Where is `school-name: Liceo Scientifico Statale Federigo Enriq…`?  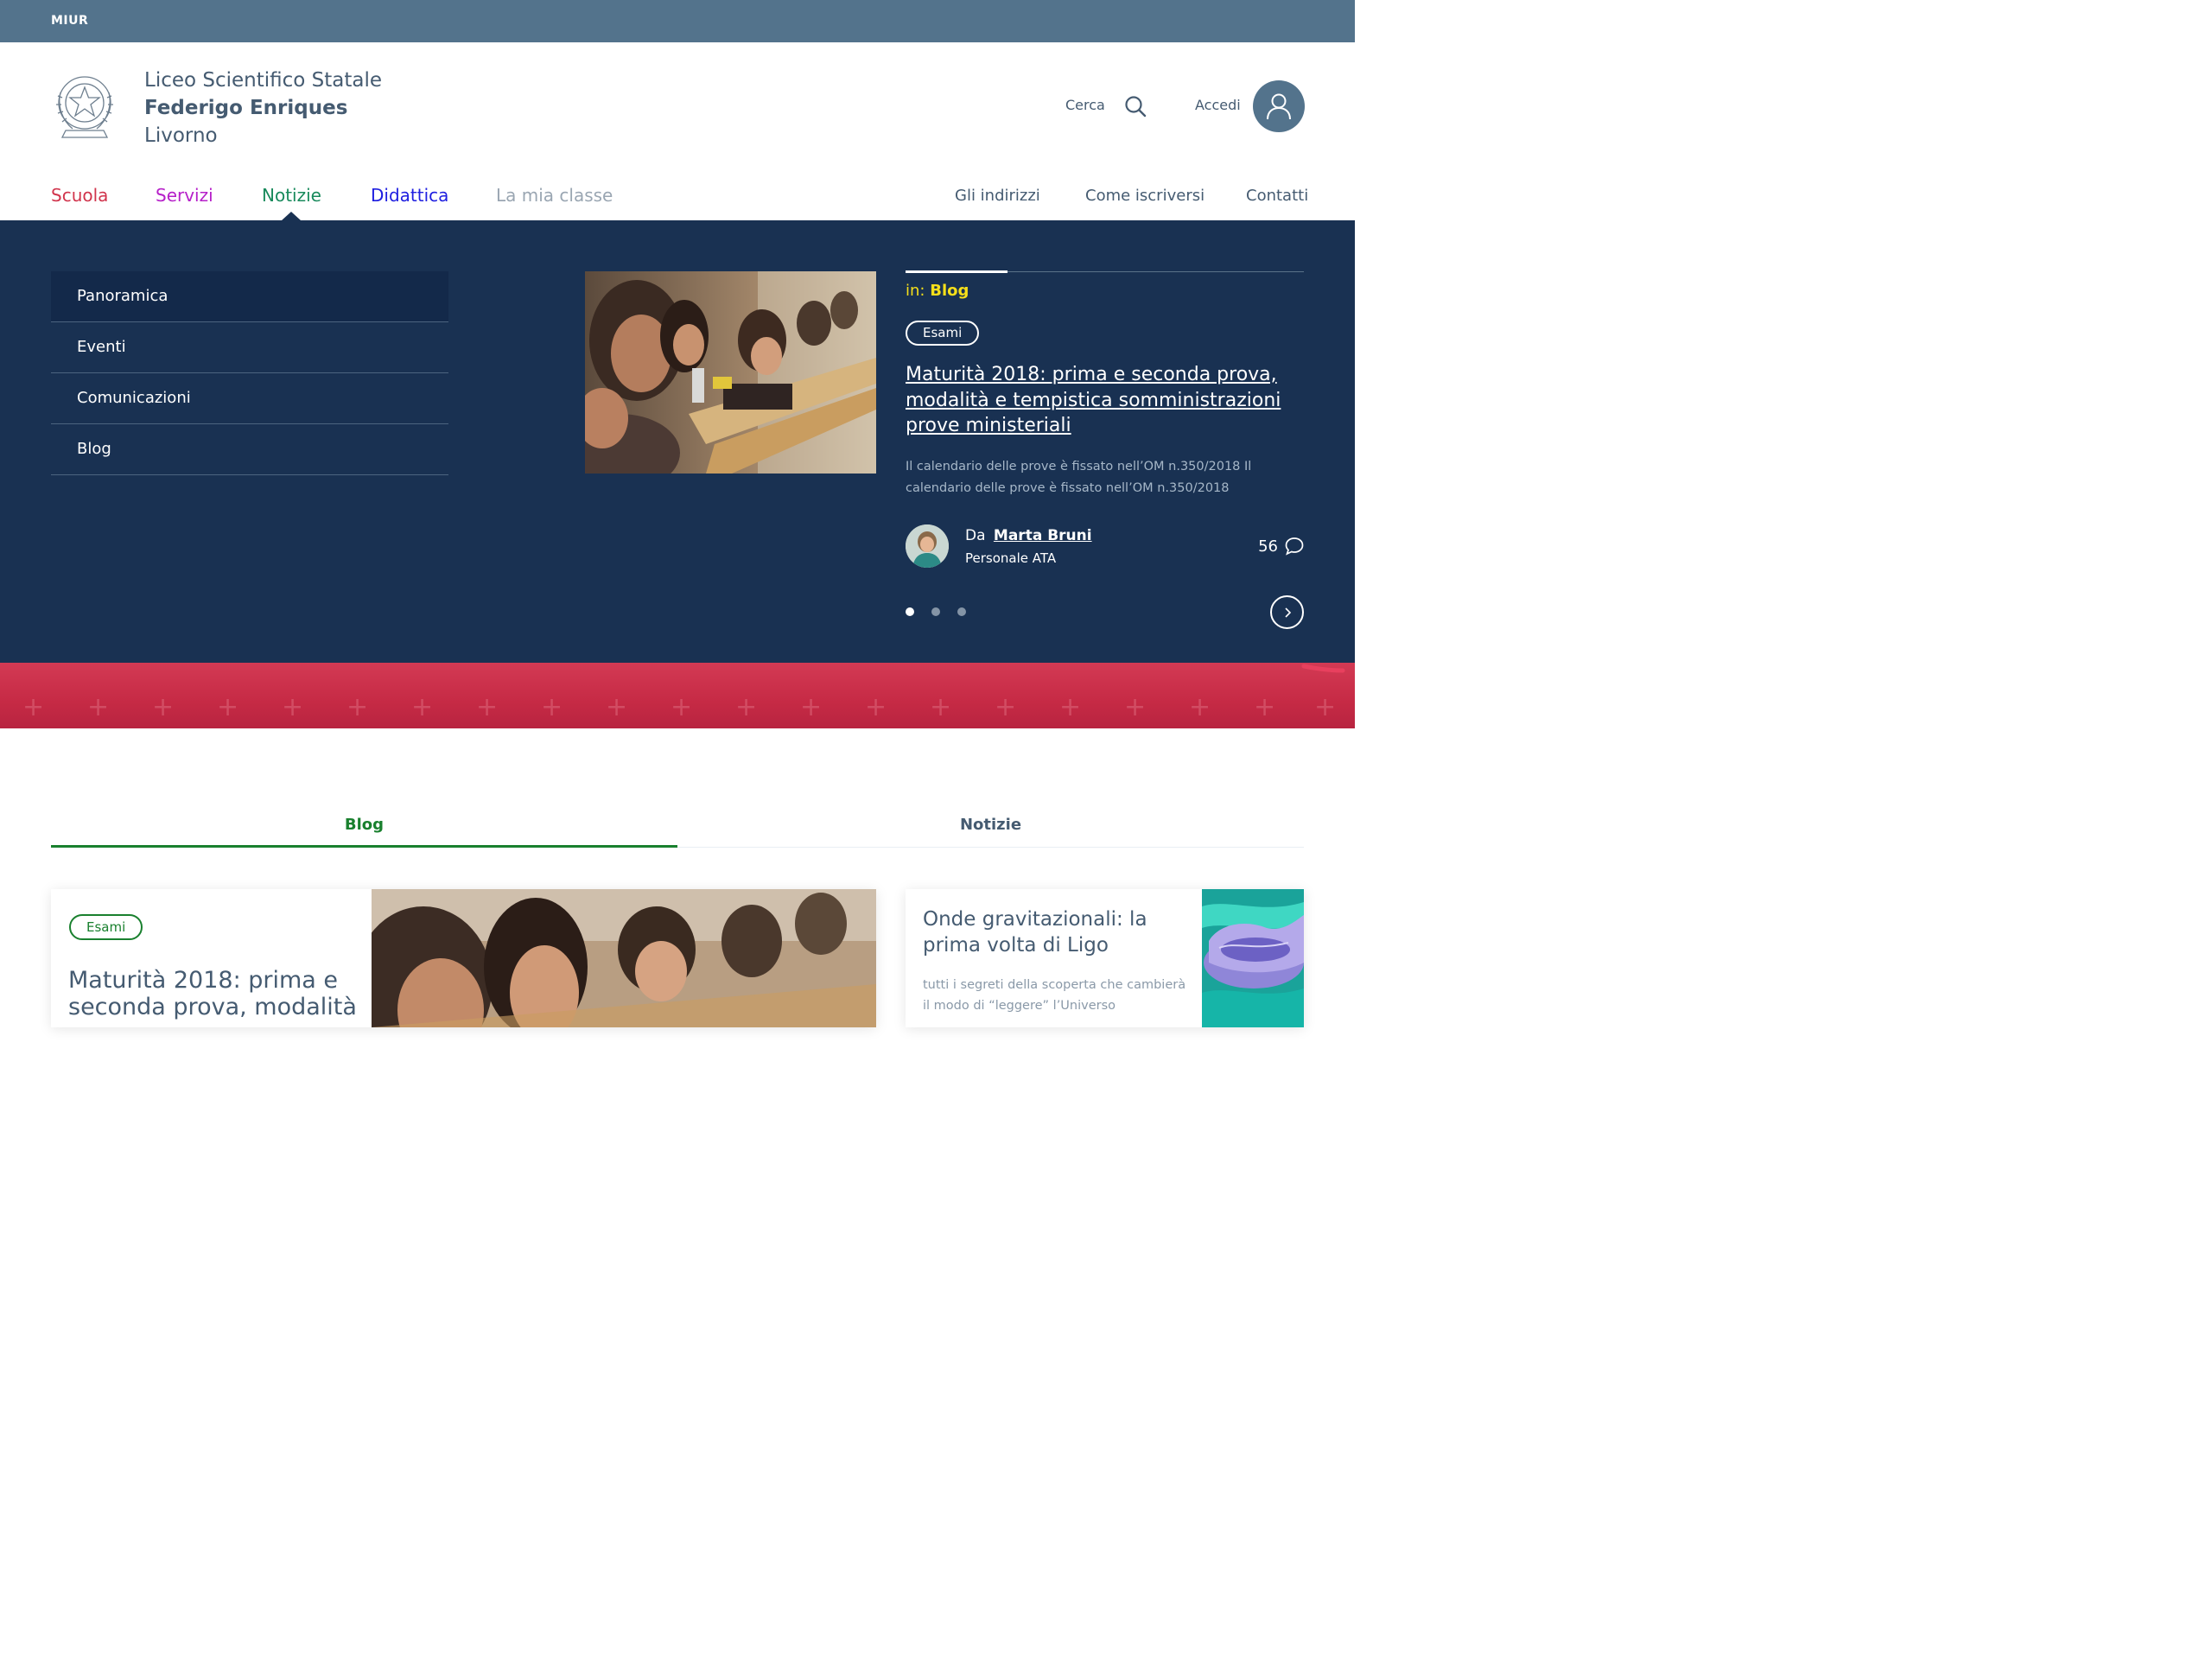 school-name: Liceo Scientifico Statale Federigo Enriq… is located at coordinates (263, 108).